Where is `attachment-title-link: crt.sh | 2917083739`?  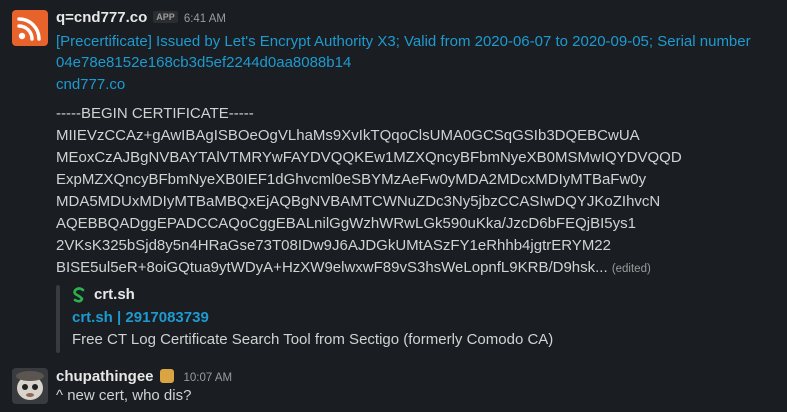
attachment-title-link: crt.sh | 2917083739 is located at coordinates (140, 318).